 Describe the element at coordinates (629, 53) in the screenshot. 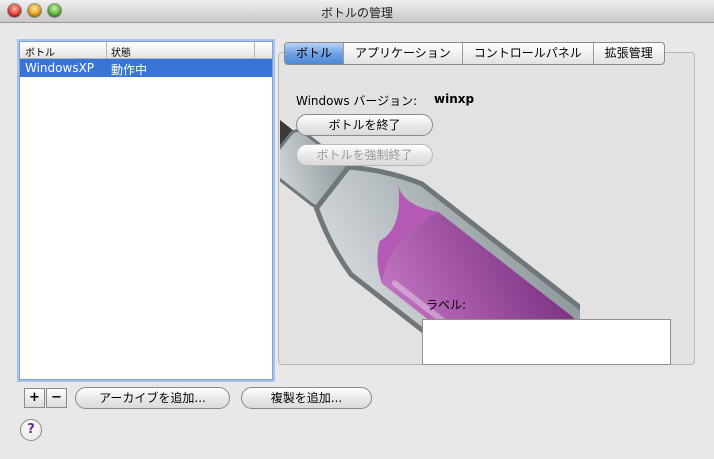

I see `tab-advanced: 拡張管理` at that location.